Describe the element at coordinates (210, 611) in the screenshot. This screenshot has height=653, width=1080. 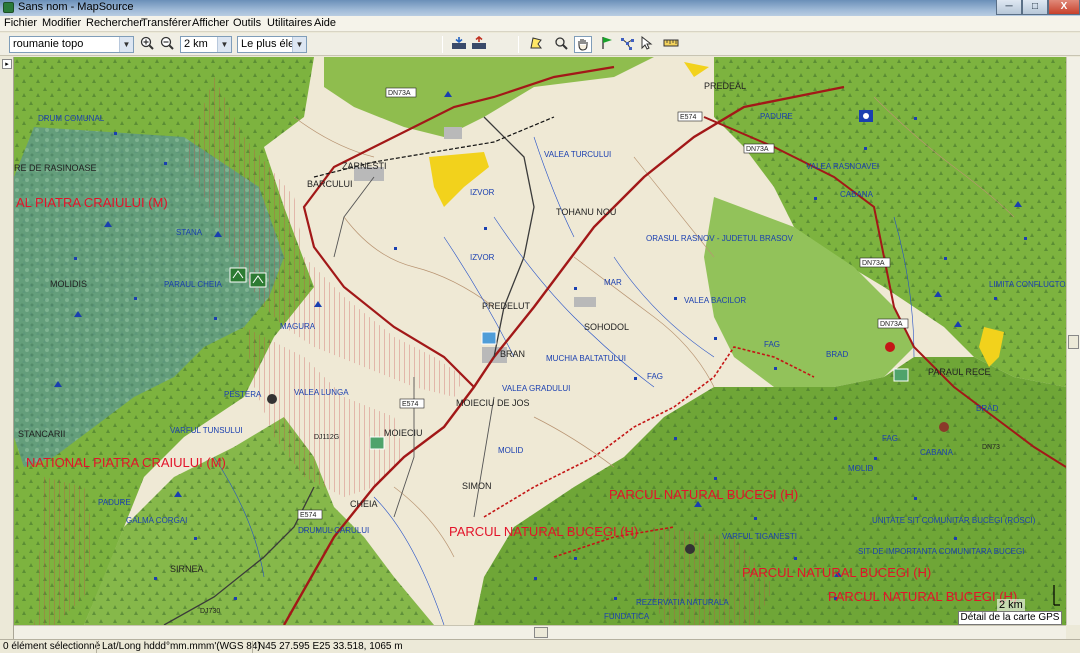
I see `road-label-dj730: DJ730` at that location.